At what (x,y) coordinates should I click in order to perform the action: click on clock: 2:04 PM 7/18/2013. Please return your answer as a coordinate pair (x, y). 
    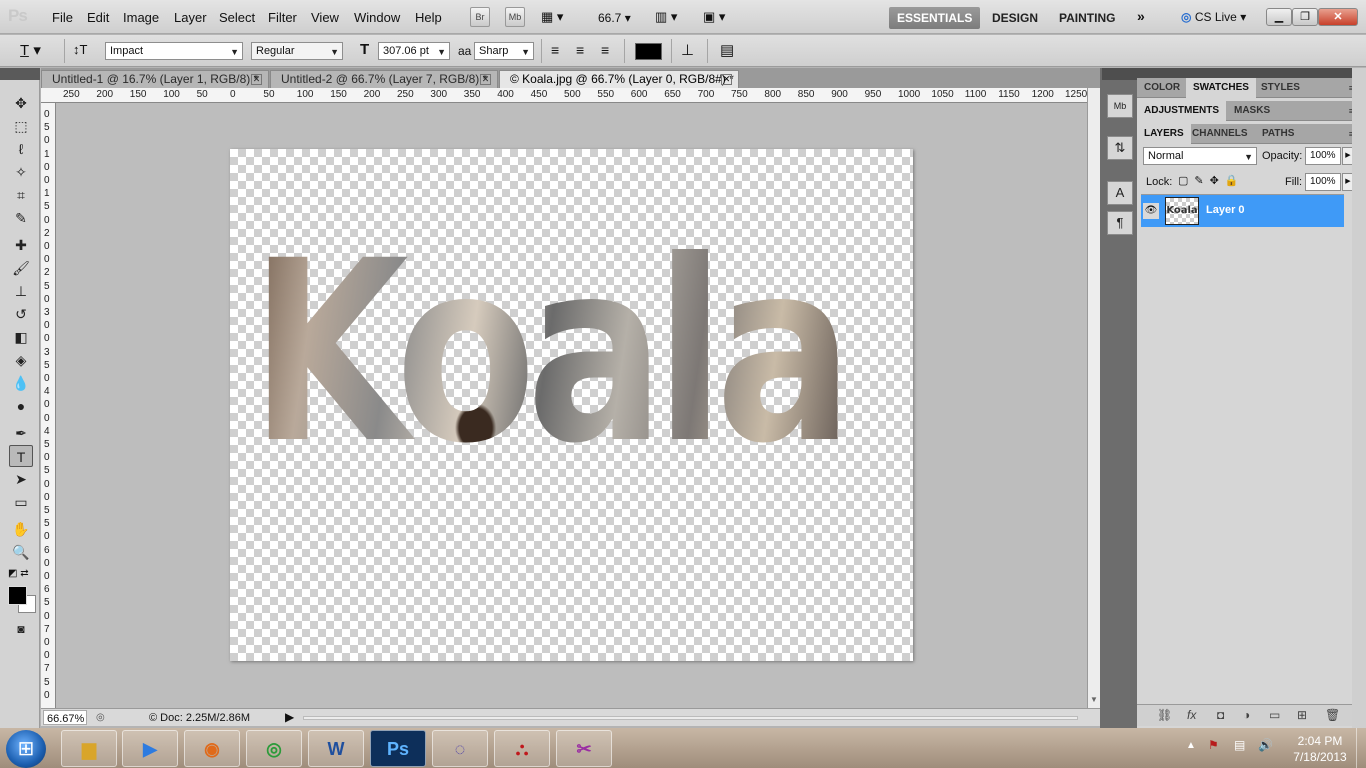
    Looking at the image, I should click on (1320, 749).